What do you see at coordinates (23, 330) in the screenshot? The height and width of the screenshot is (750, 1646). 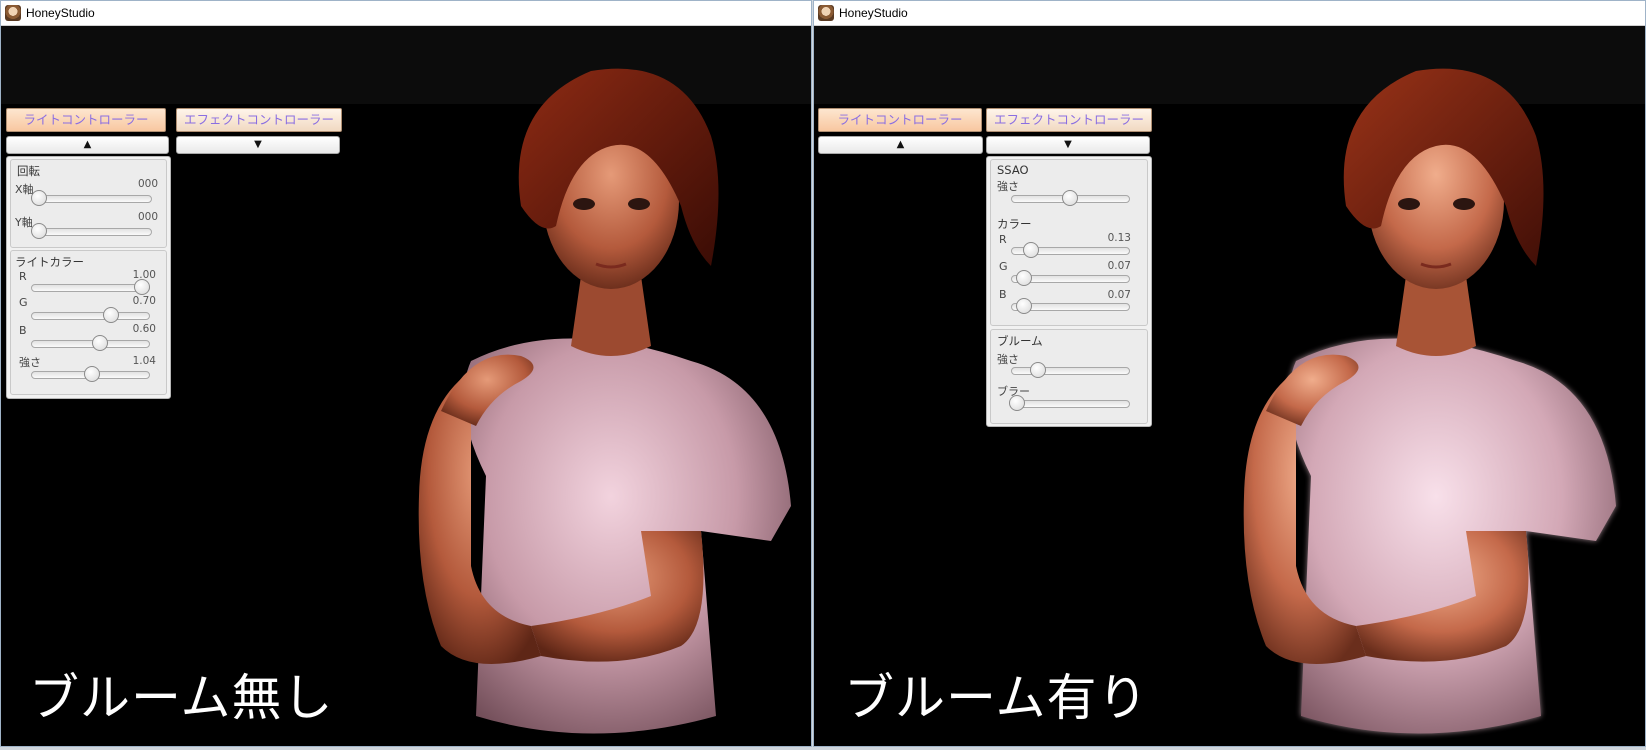 I see `b-label: B` at bounding box center [23, 330].